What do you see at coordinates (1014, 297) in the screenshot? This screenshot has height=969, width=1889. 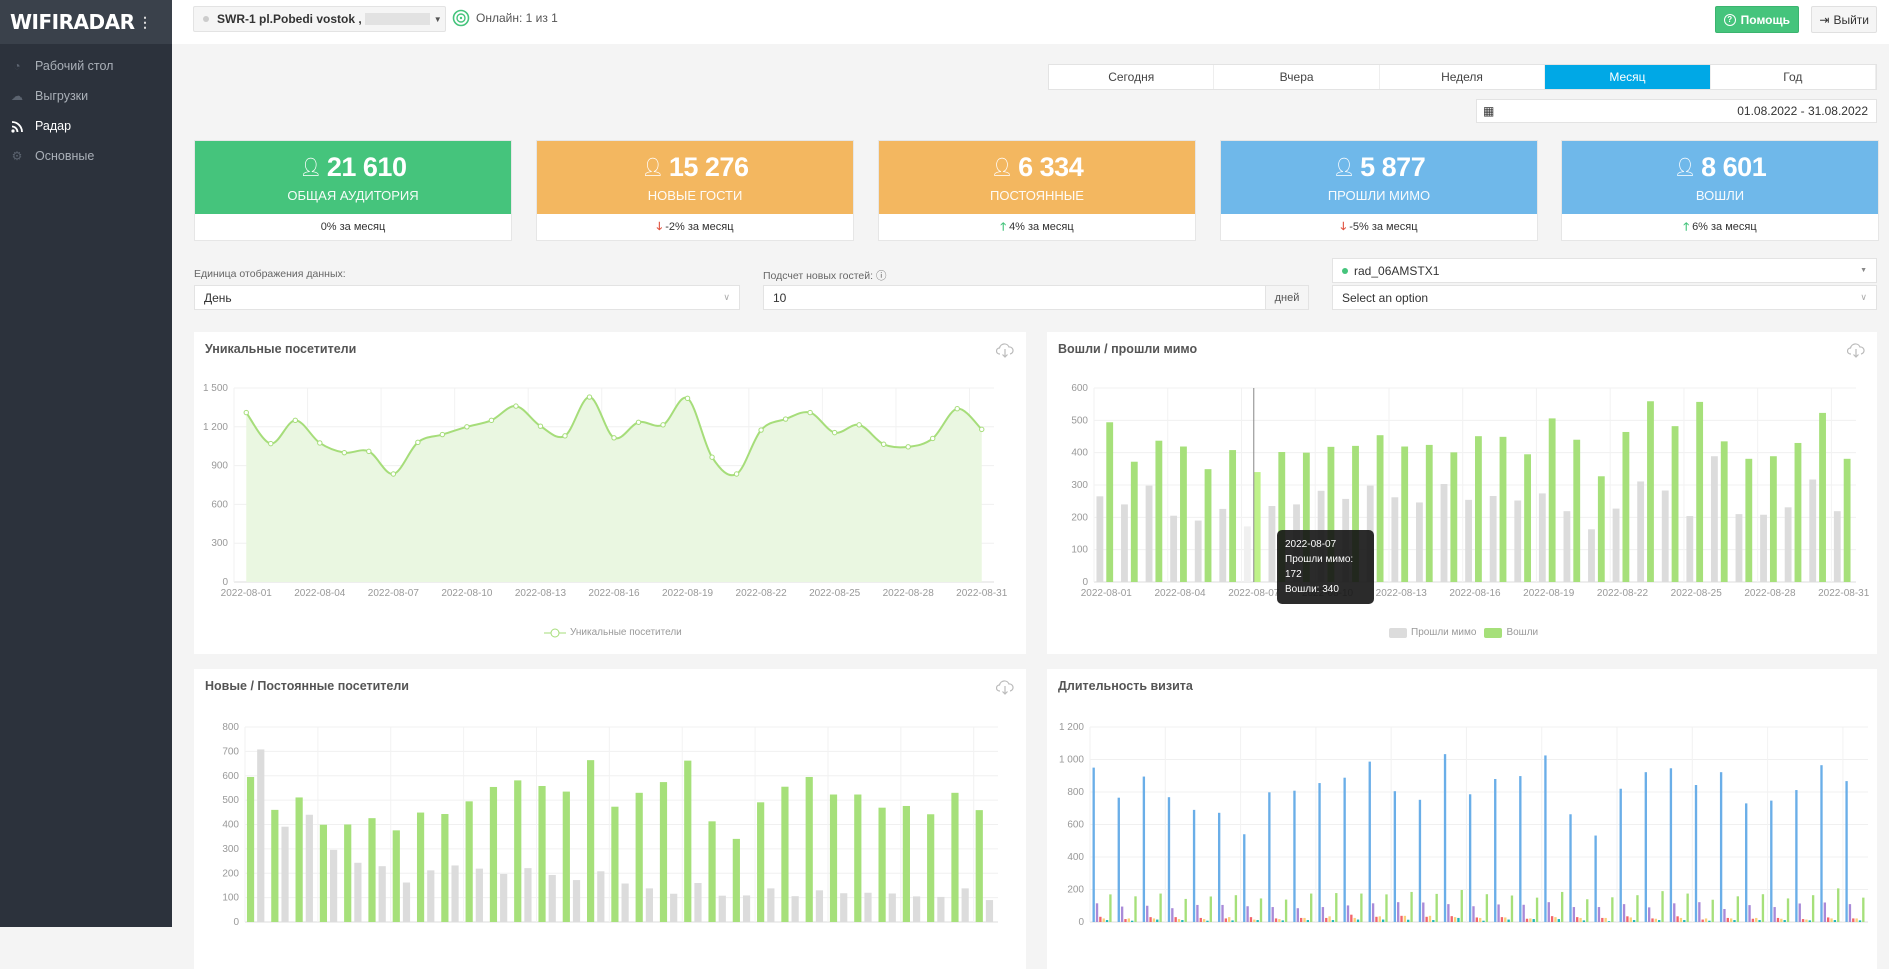 I see `new-guests-input: 10` at bounding box center [1014, 297].